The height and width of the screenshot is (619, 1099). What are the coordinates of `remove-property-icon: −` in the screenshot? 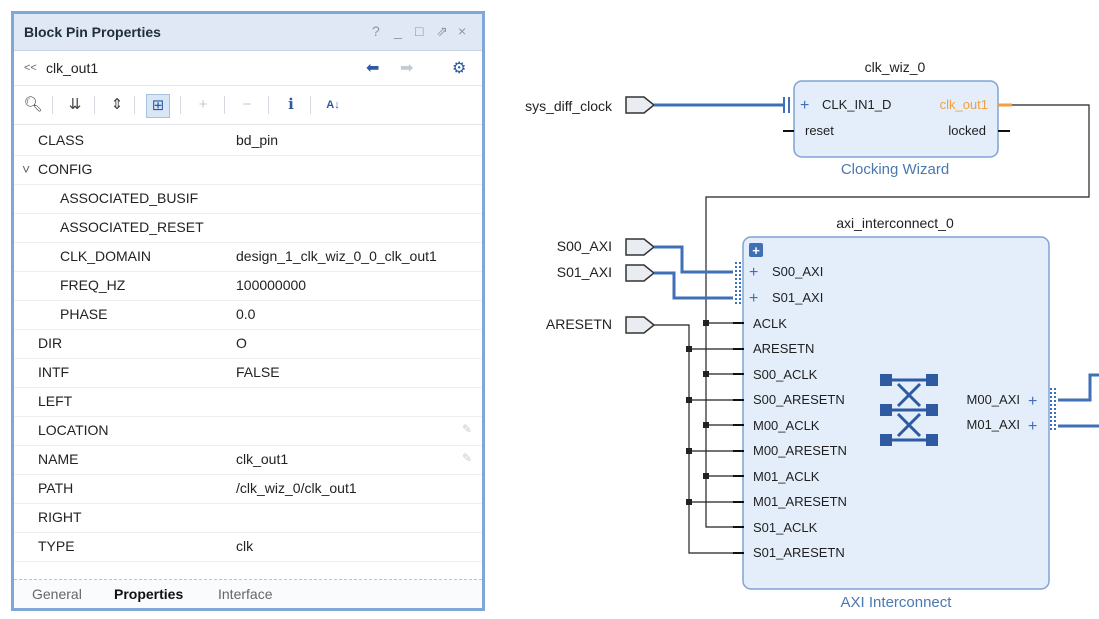 It's located at (247, 105).